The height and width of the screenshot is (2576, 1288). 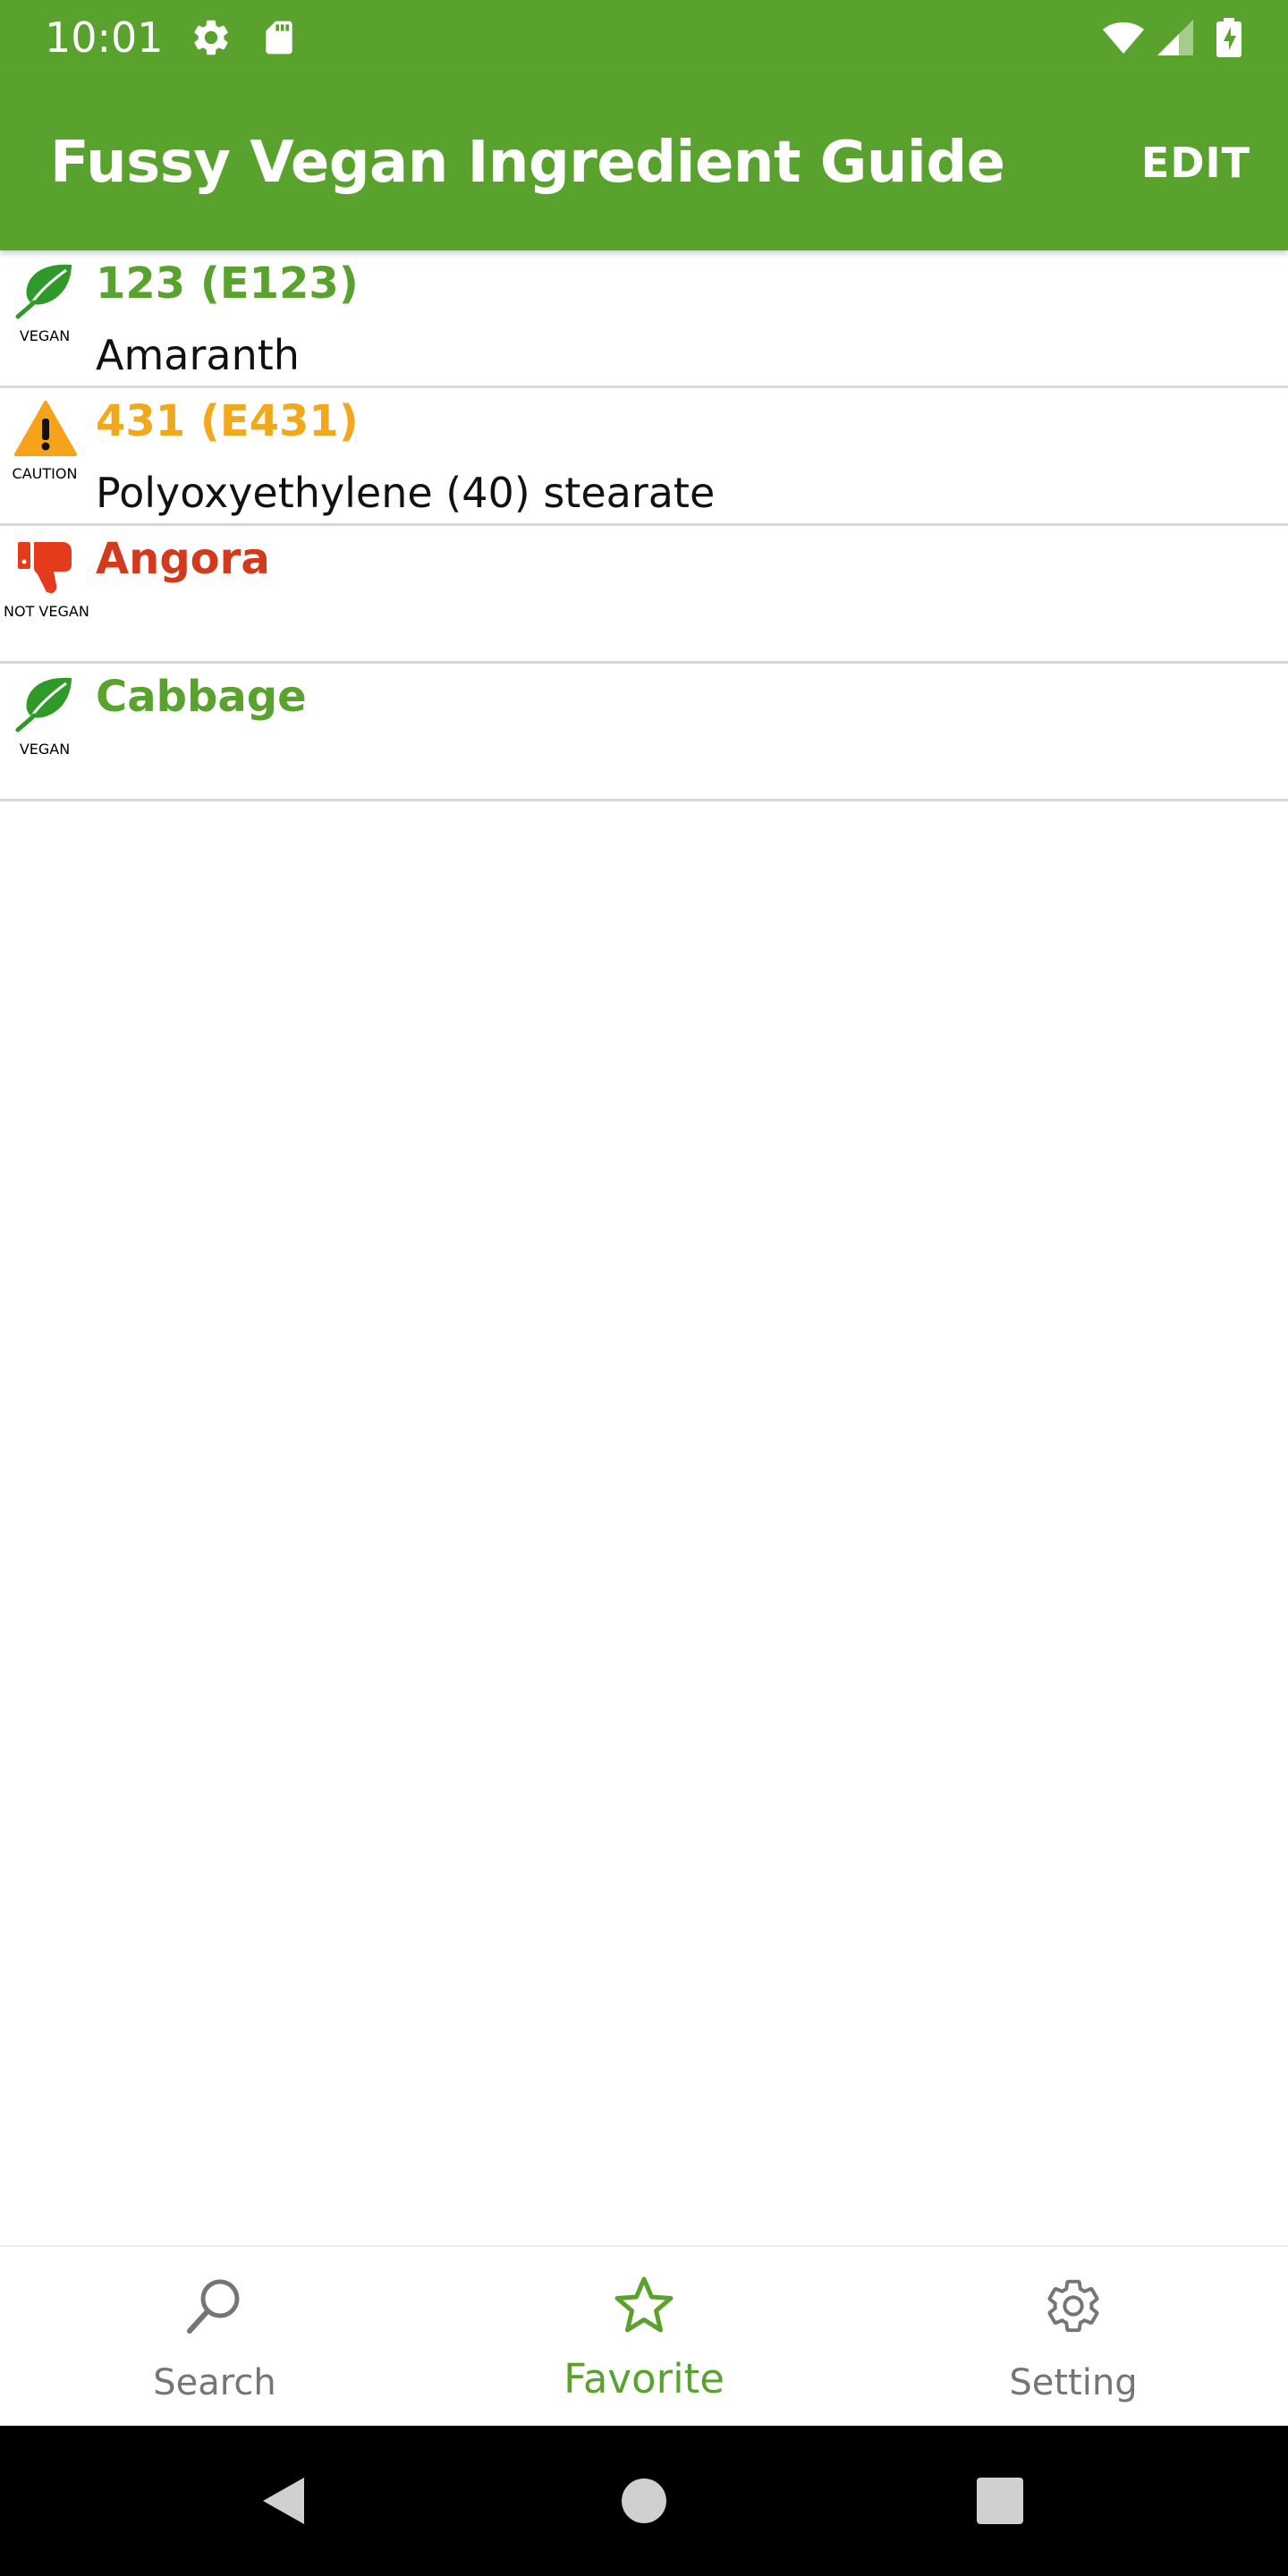 I want to click on nav-favorite-label: Favorite, so click(x=644, y=2378).